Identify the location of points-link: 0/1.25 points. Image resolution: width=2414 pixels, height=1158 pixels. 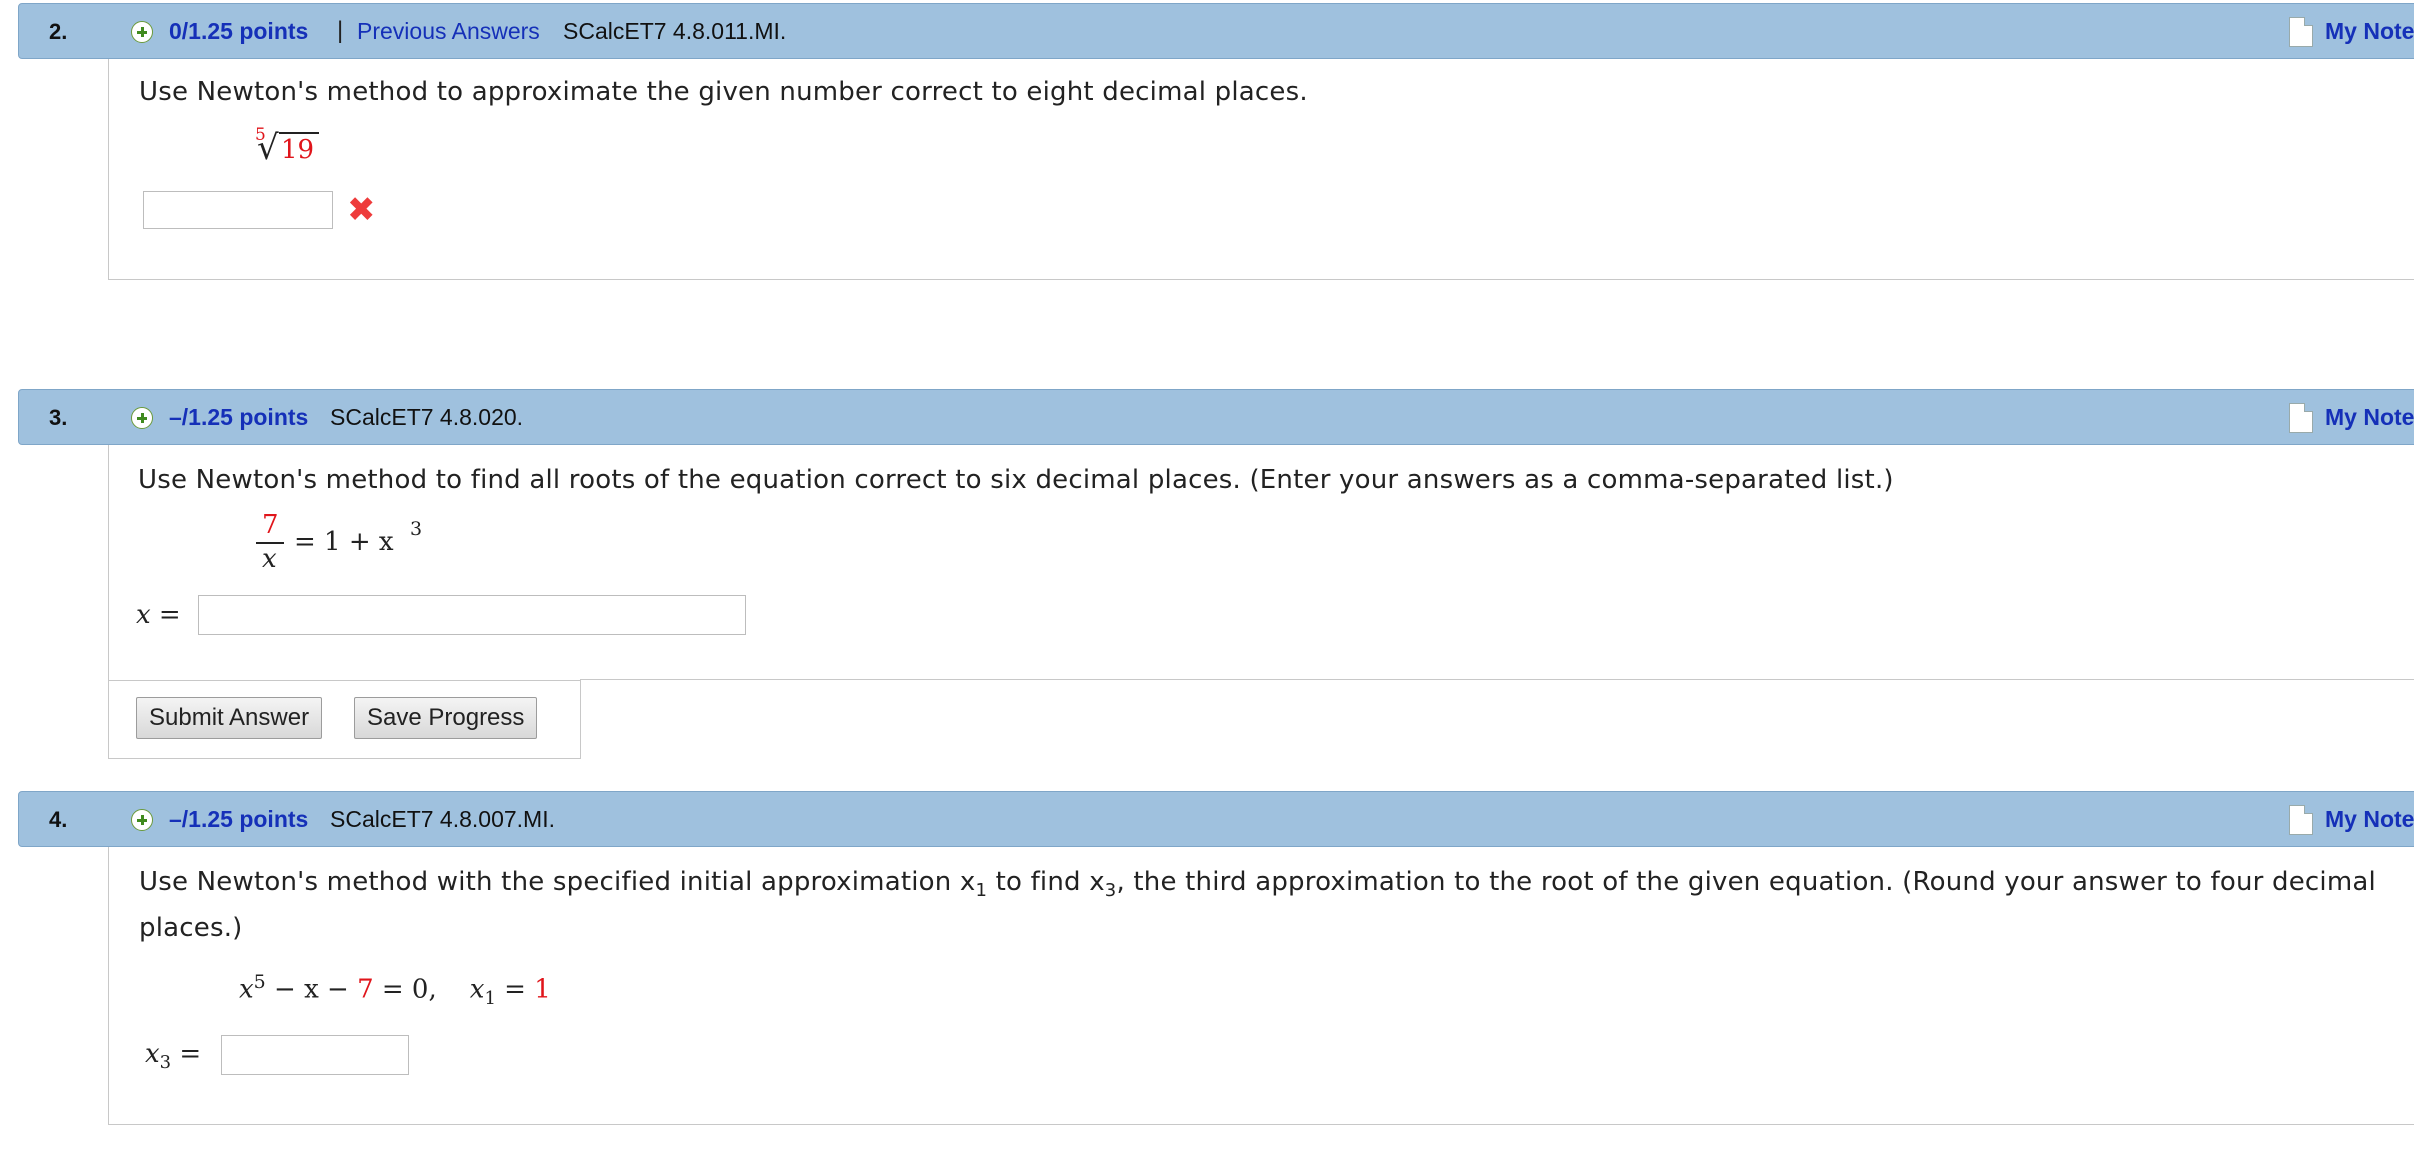
(238, 31).